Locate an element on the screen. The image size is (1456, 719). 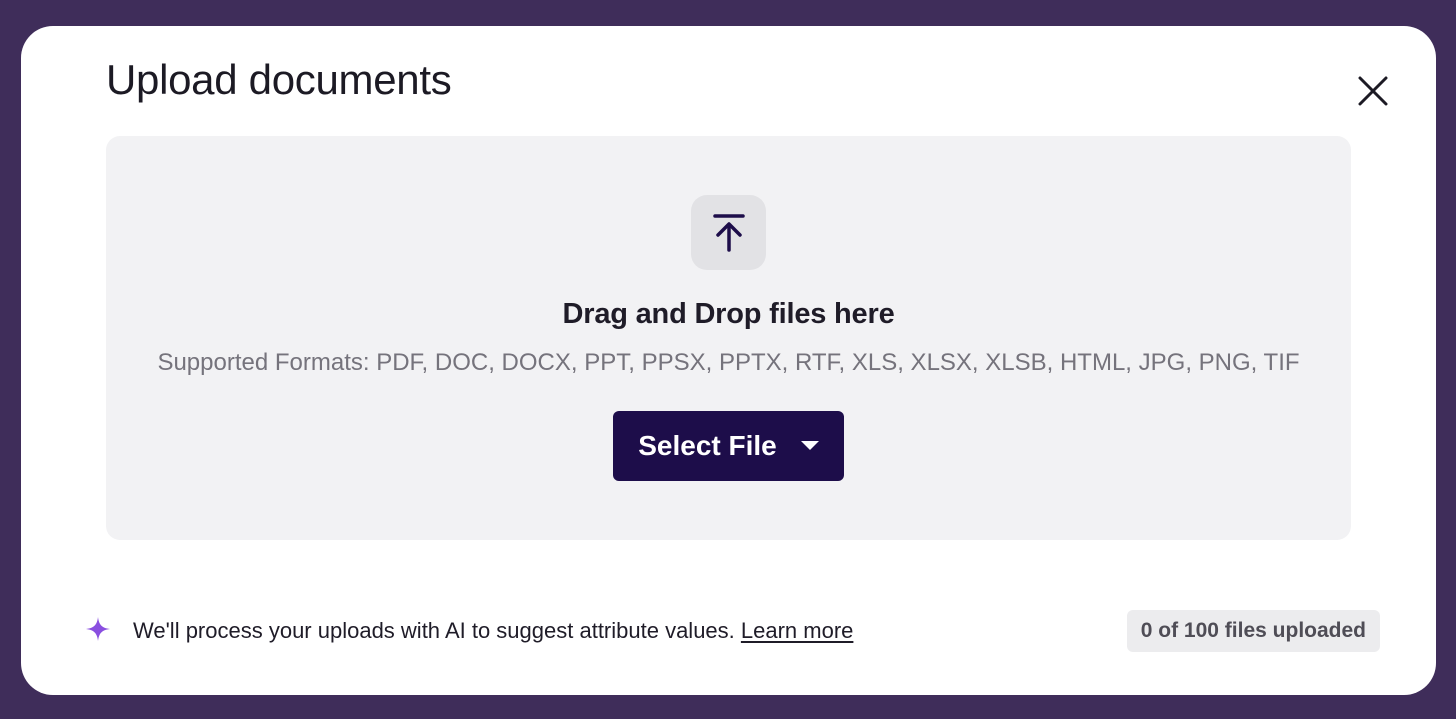
caret-down-icon is located at coordinates (809, 445).